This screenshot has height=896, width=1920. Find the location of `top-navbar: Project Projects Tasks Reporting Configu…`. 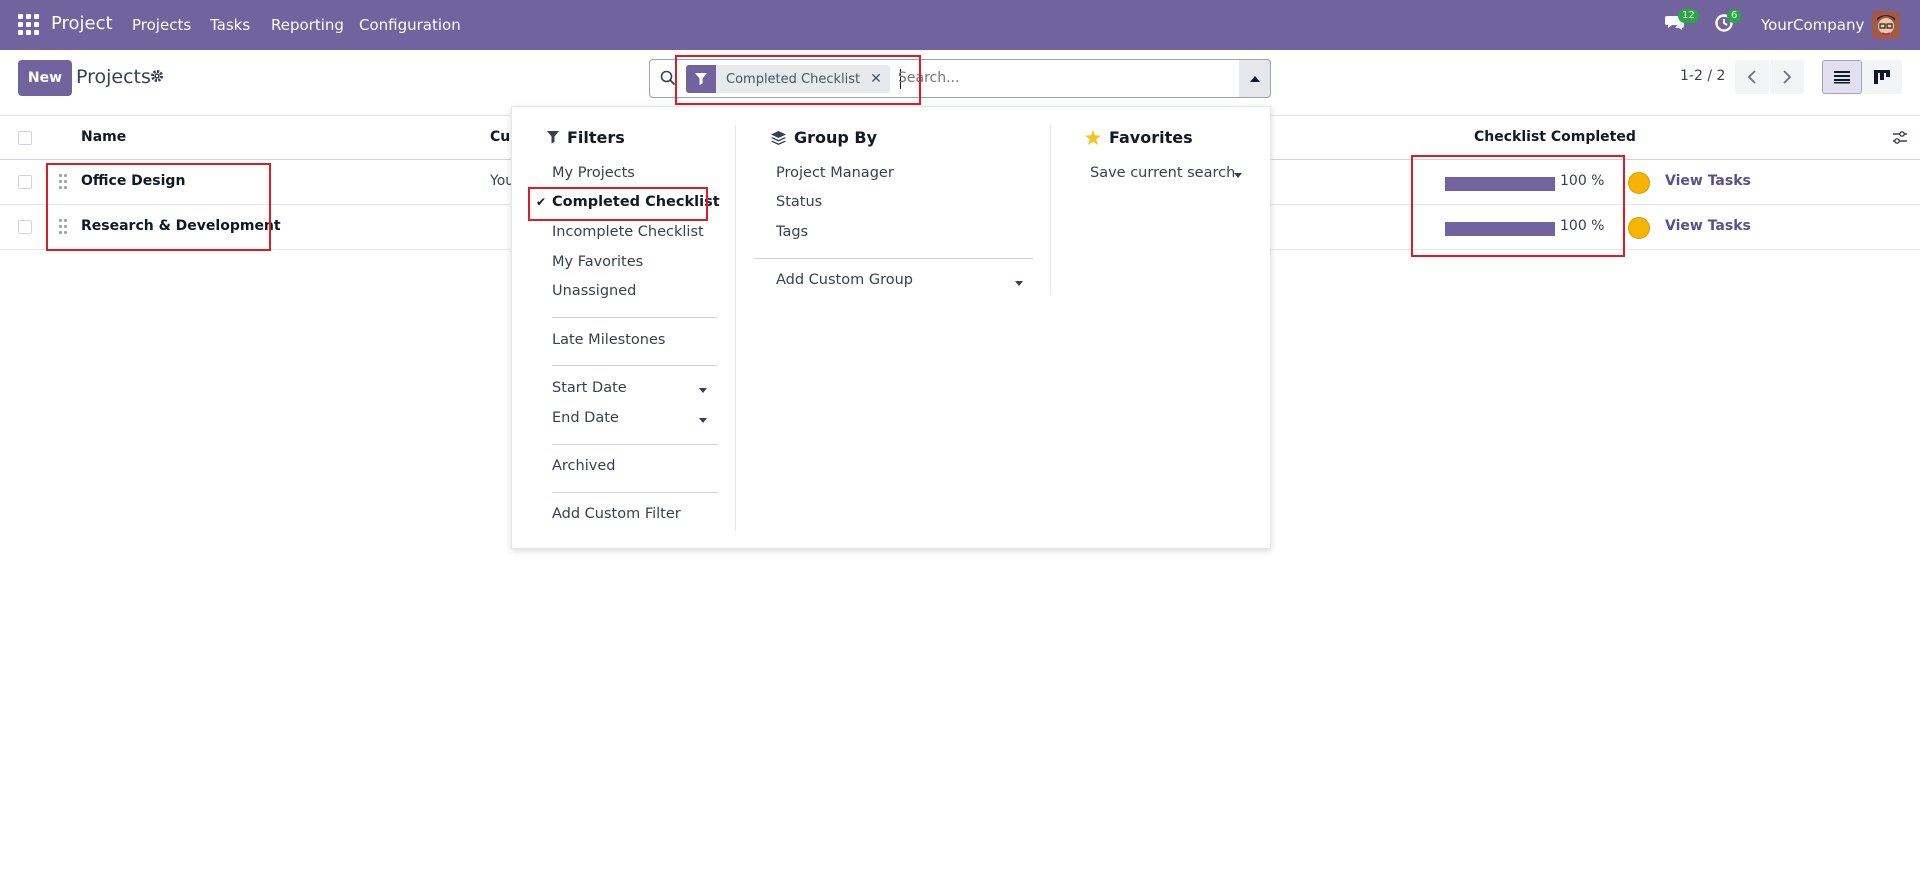

top-navbar: Project Projects Tasks Reporting Configu… is located at coordinates (960, 25).